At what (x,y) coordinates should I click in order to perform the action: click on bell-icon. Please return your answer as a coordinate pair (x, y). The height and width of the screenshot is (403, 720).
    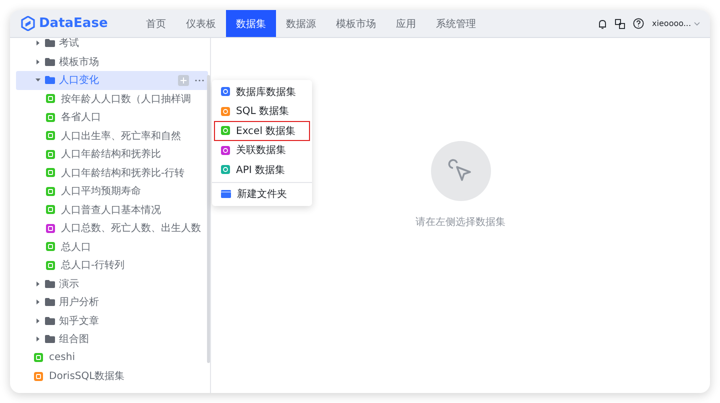
    Looking at the image, I should click on (603, 23).